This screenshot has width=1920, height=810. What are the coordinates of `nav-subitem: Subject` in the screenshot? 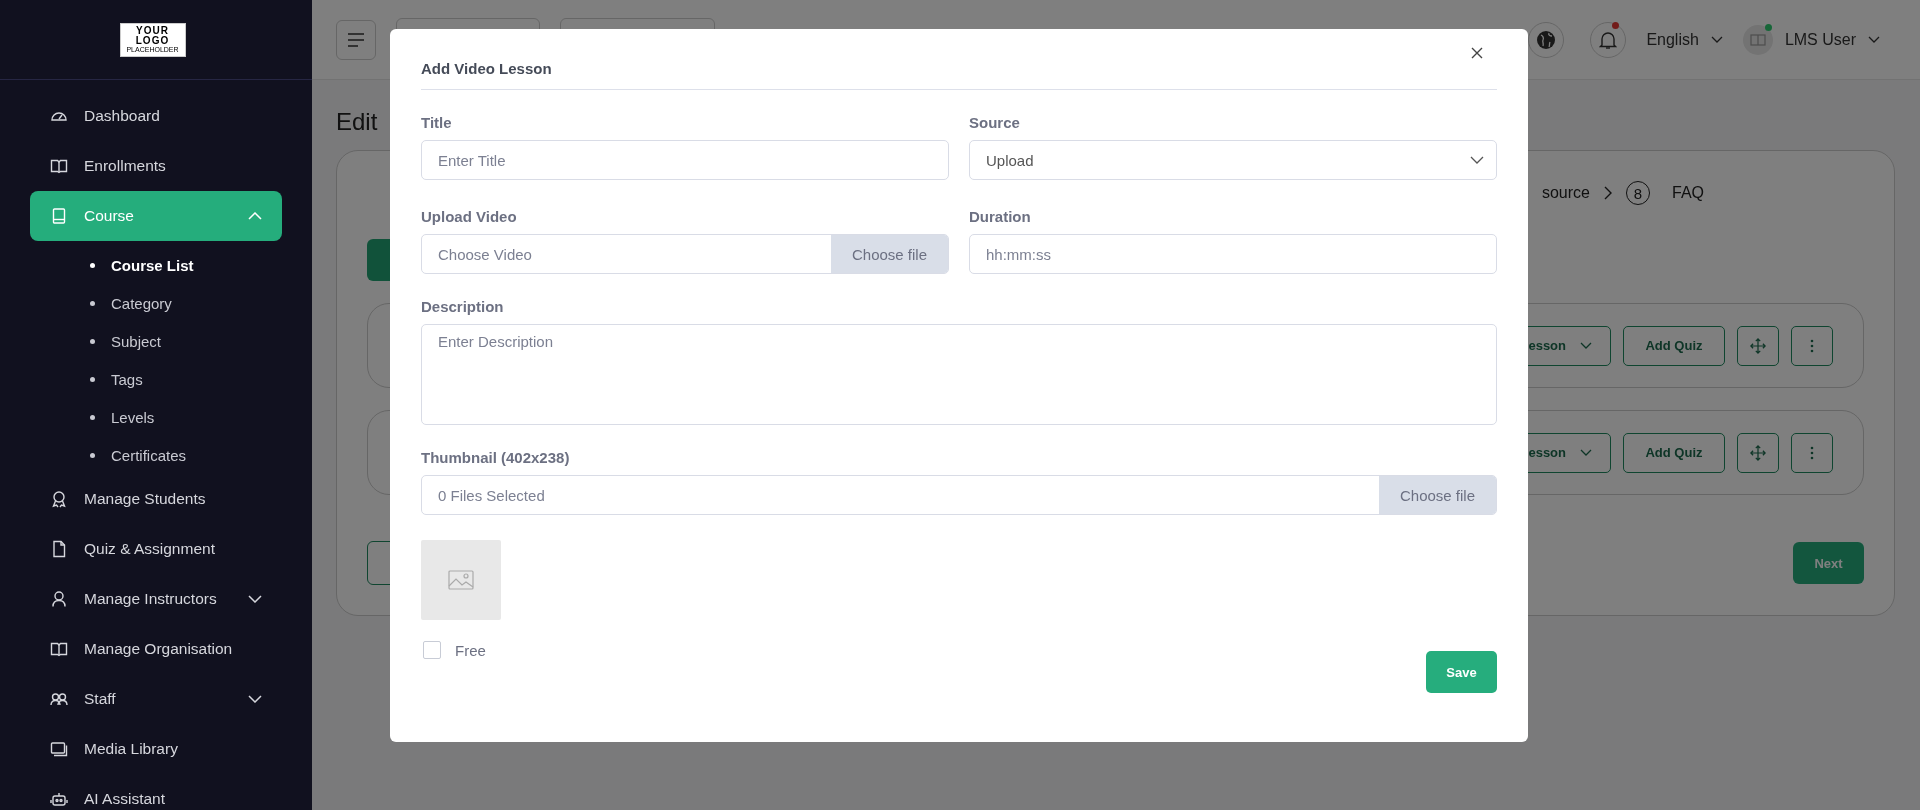 It's located at (186, 341).